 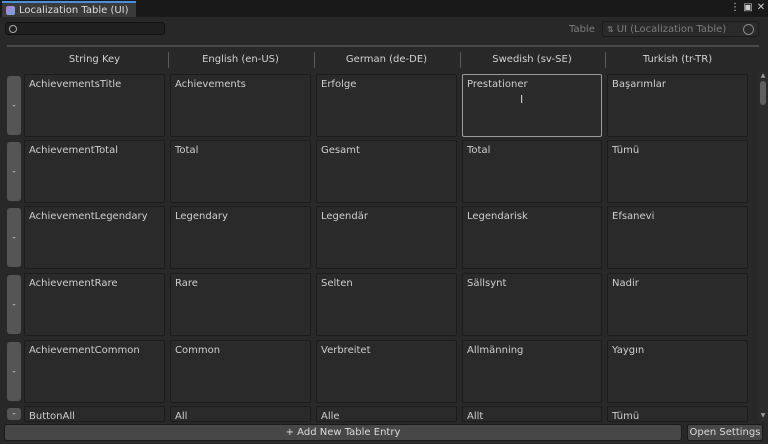 What do you see at coordinates (240, 59) in the screenshot?
I see `column-header: English (en-US)` at bounding box center [240, 59].